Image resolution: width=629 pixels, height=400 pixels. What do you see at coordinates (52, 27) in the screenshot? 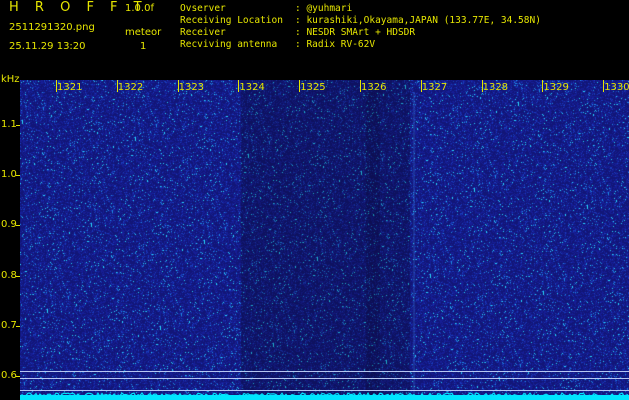
I see `file-name: 2511291320.png` at bounding box center [52, 27].